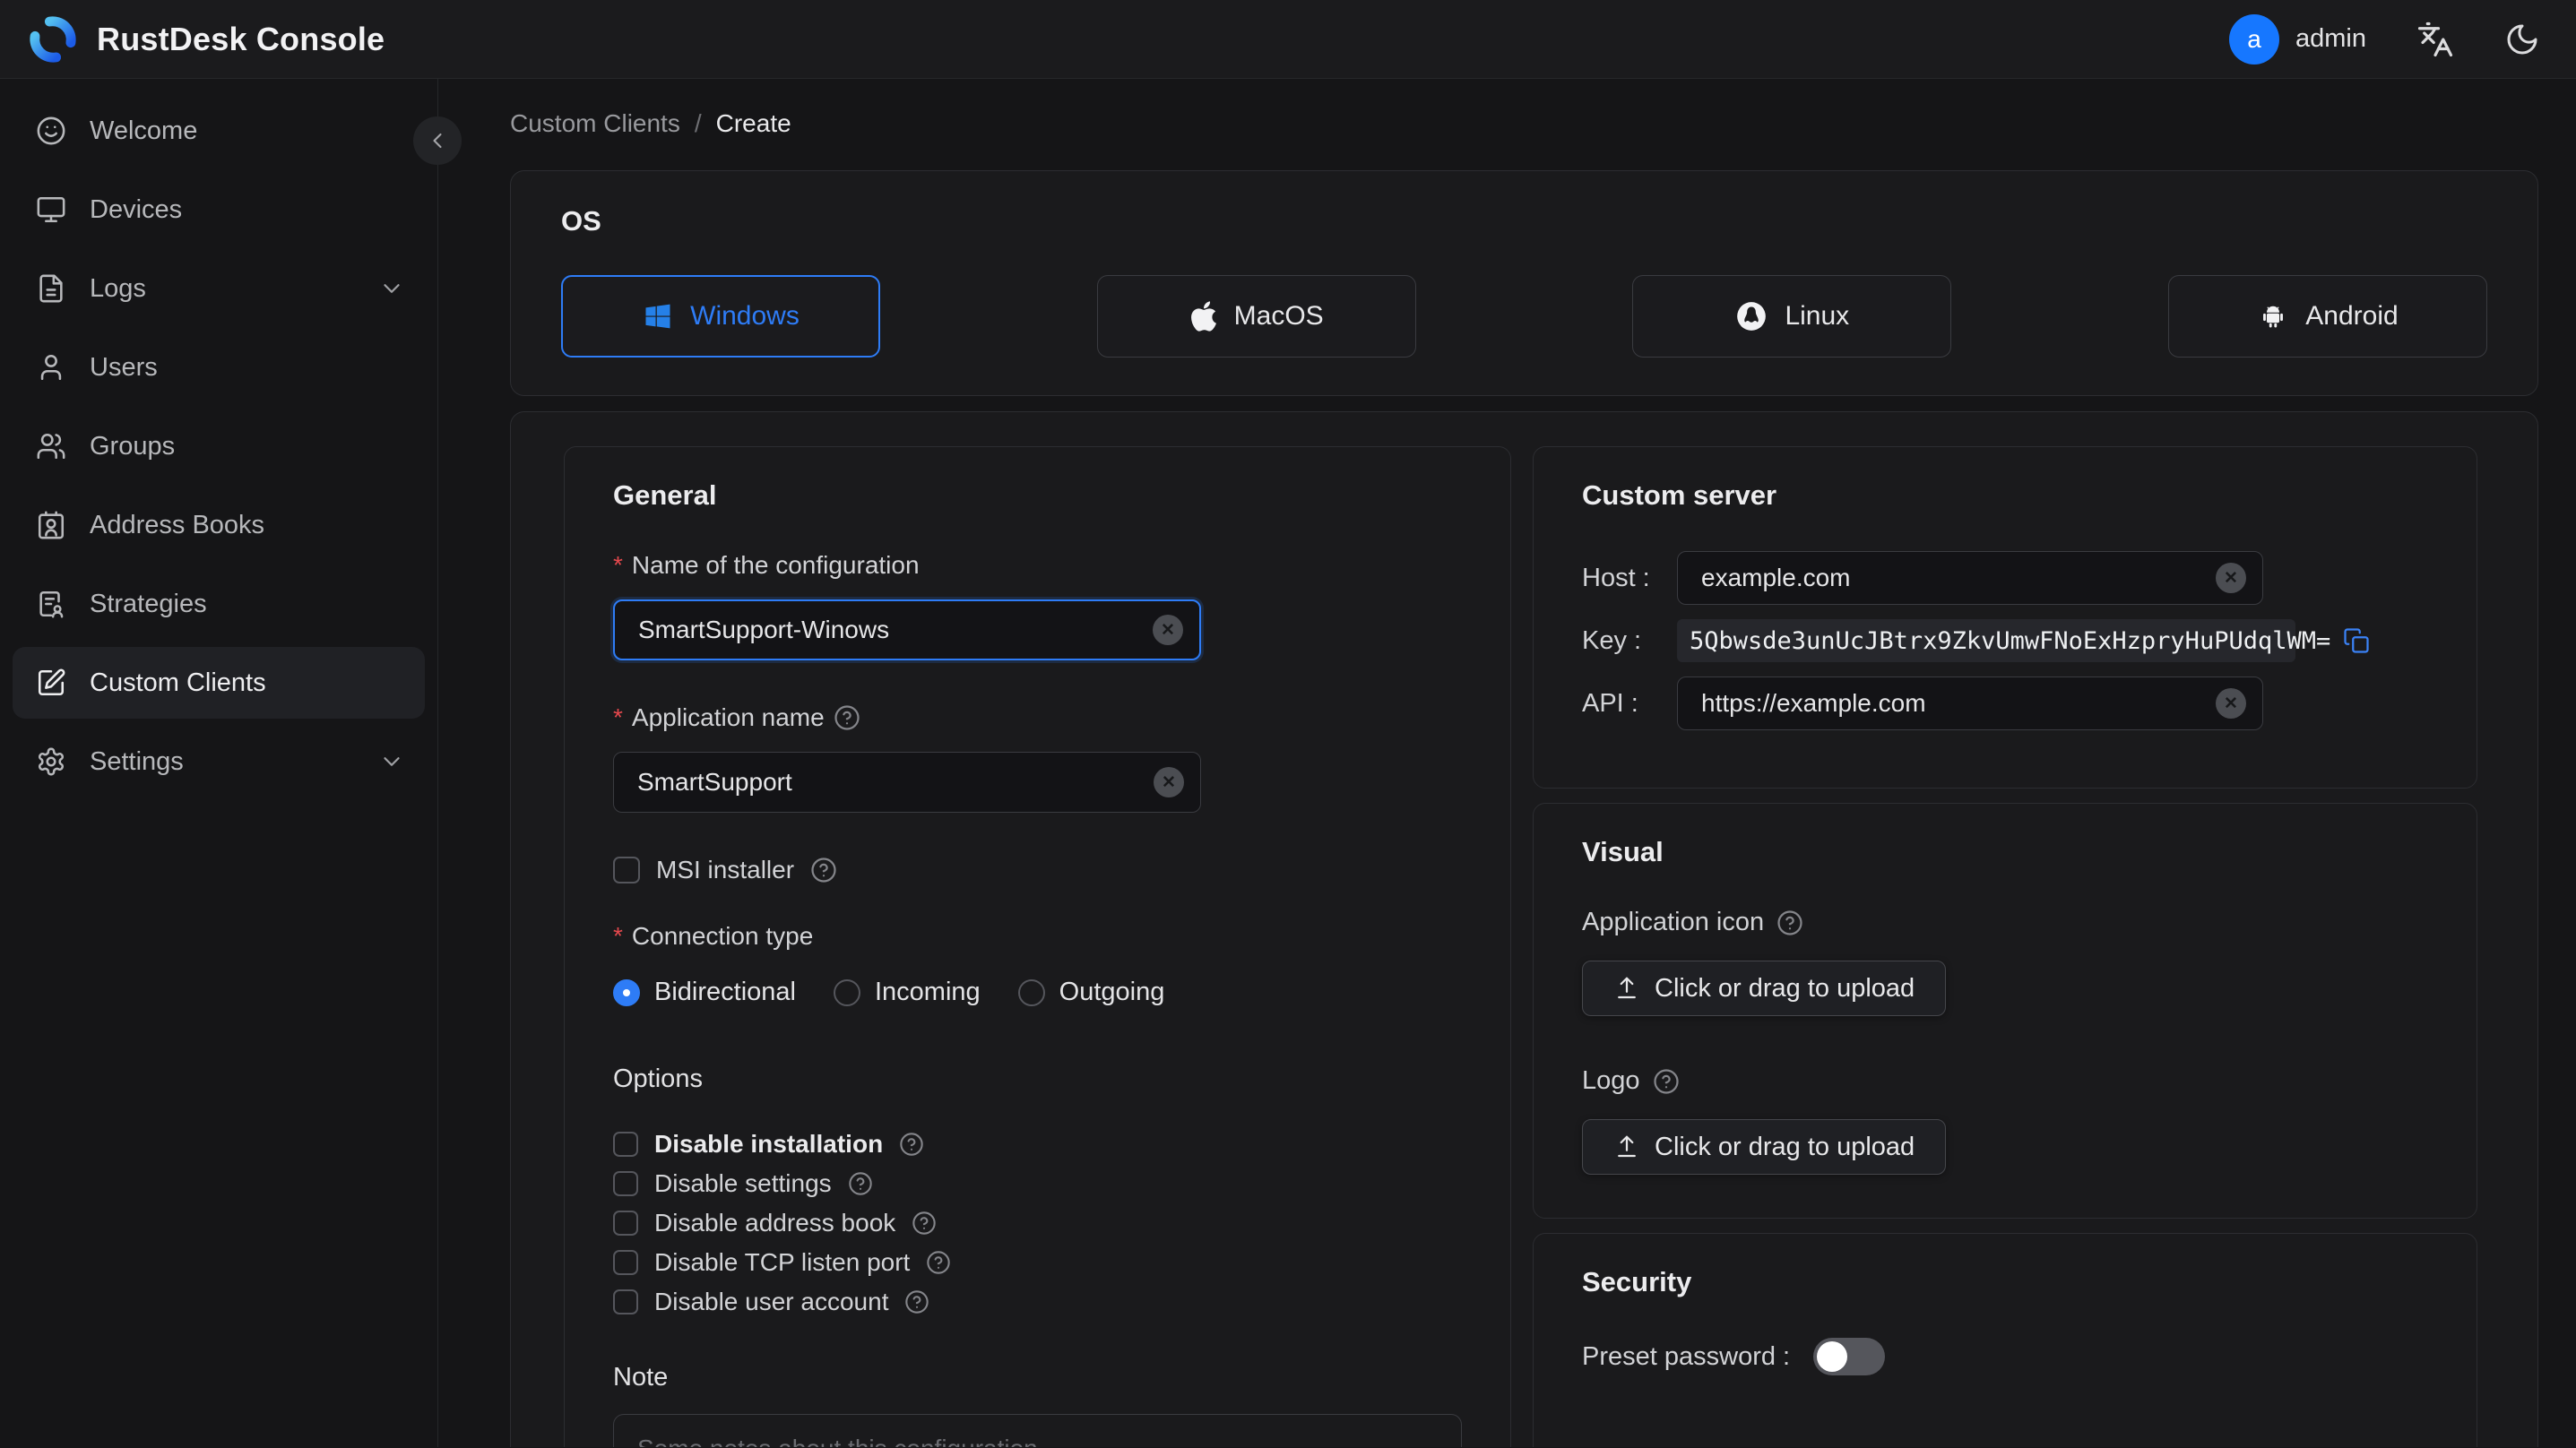 The height and width of the screenshot is (1448, 2576). Describe the element at coordinates (136, 209) in the screenshot. I see `sidebar-item-label: Devices` at that location.